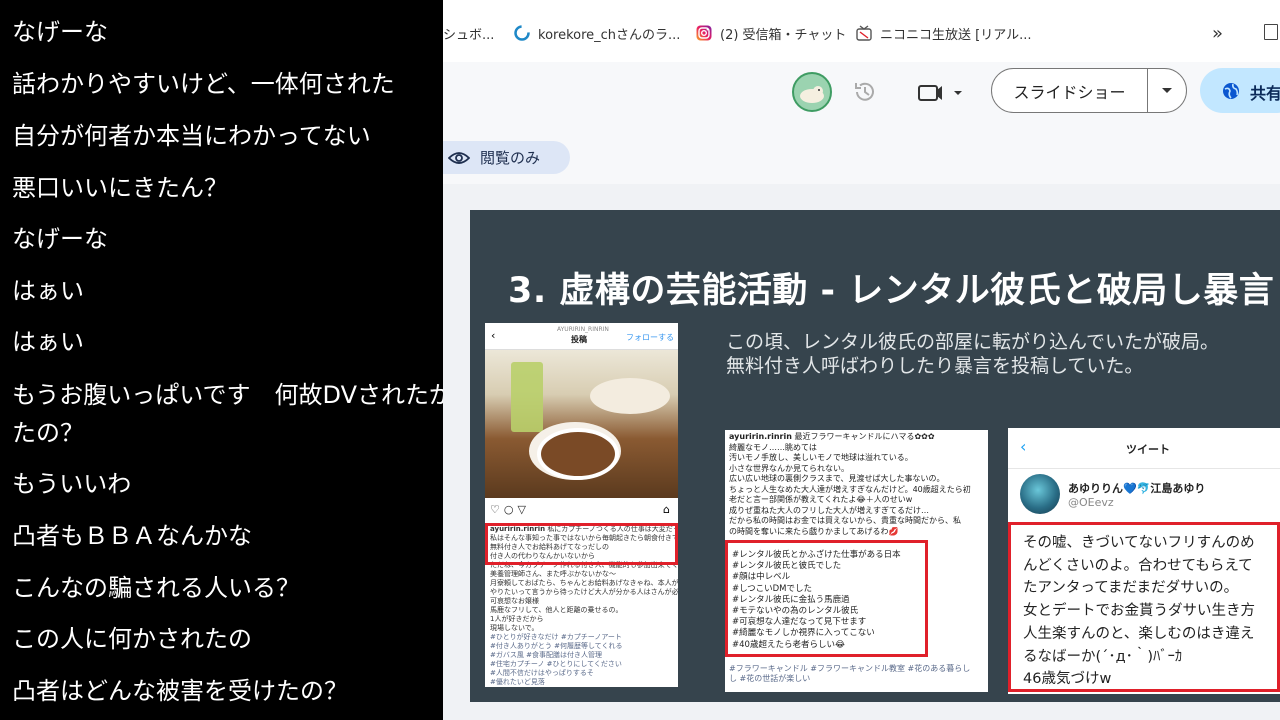 This screenshot has width=1280, height=720. What do you see at coordinates (1148, 449) in the screenshot?
I see `tweet-header-title: ツイート` at bounding box center [1148, 449].